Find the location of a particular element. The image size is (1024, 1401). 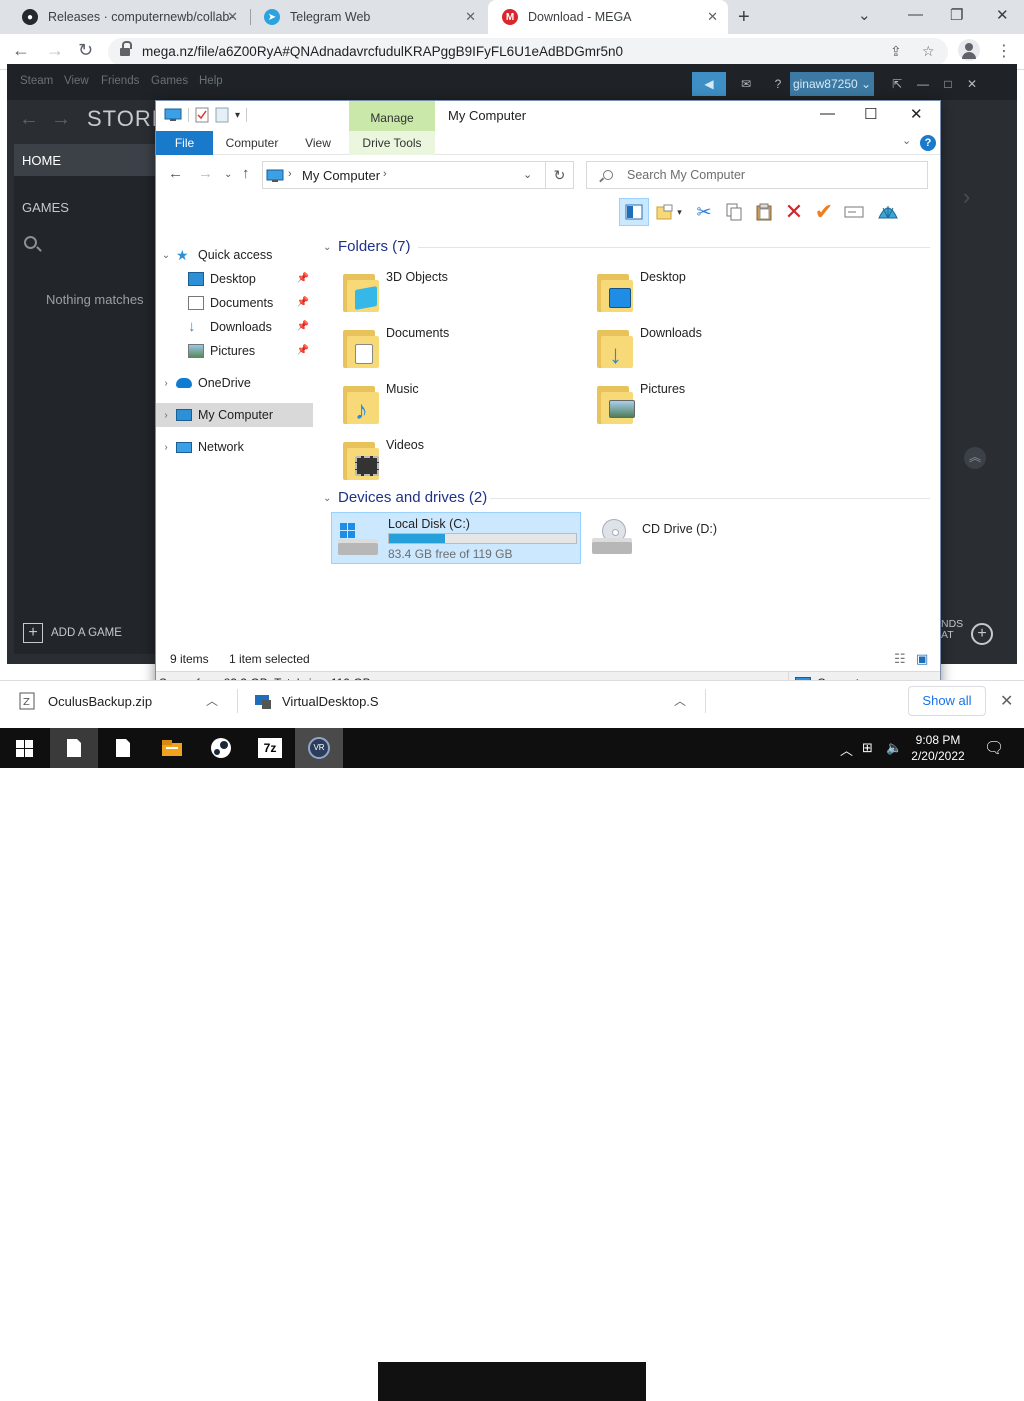

taskbar-steam-icon is located at coordinates (221, 748).